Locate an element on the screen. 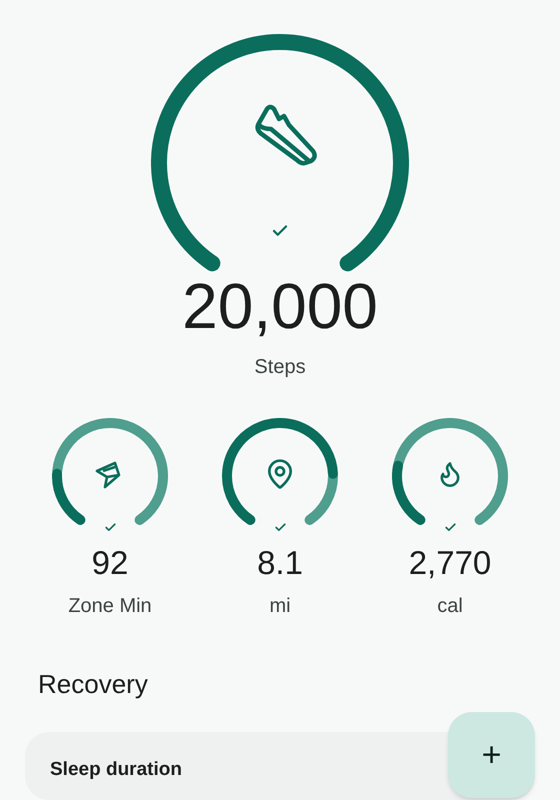 This screenshot has height=800, width=560. section-title: Recovery is located at coordinates (93, 684).